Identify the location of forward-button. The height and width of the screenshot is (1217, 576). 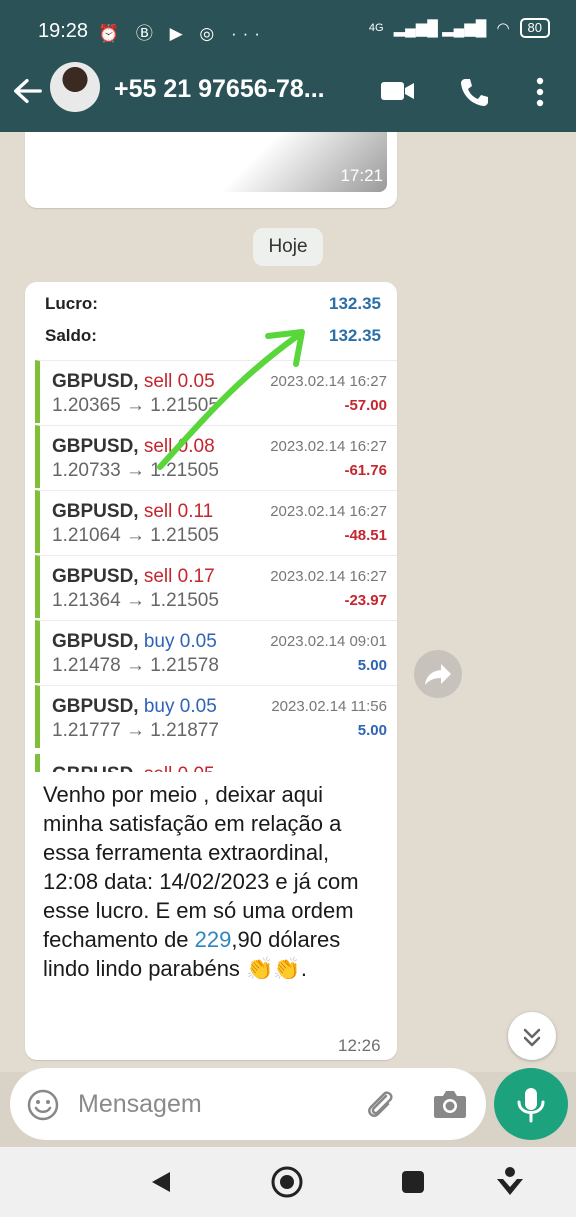
(438, 674).